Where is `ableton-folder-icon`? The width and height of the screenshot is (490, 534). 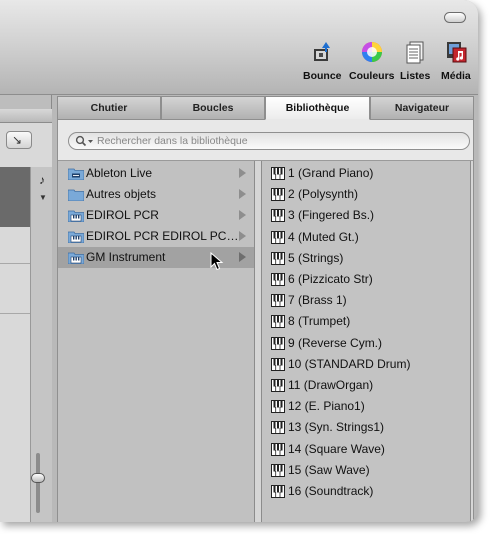
ableton-folder-icon is located at coordinates (76, 174).